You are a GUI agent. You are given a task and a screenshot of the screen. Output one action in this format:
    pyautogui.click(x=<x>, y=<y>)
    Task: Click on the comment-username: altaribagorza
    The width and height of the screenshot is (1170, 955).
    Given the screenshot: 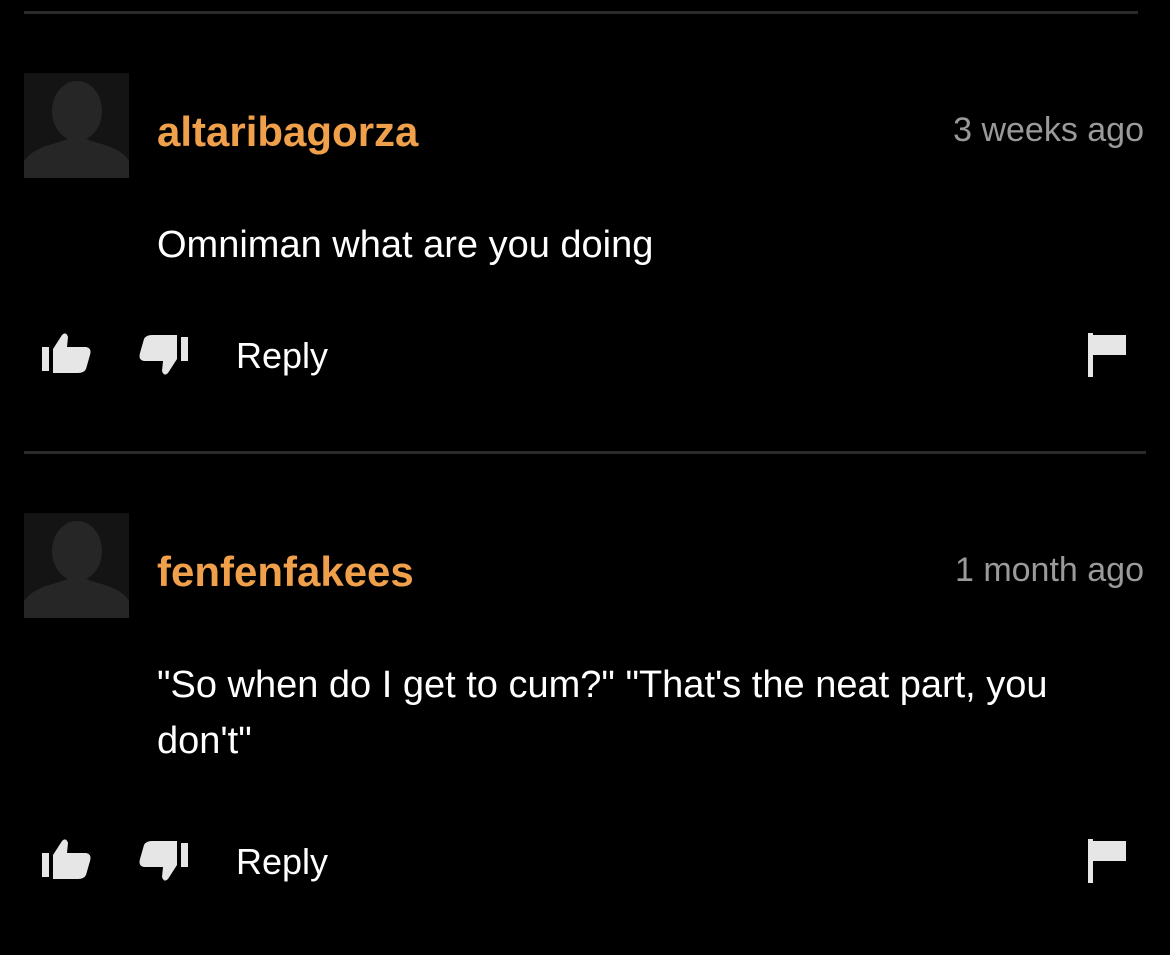 What is the action you would take?
    pyautogui.click(x=287, y=132)
    